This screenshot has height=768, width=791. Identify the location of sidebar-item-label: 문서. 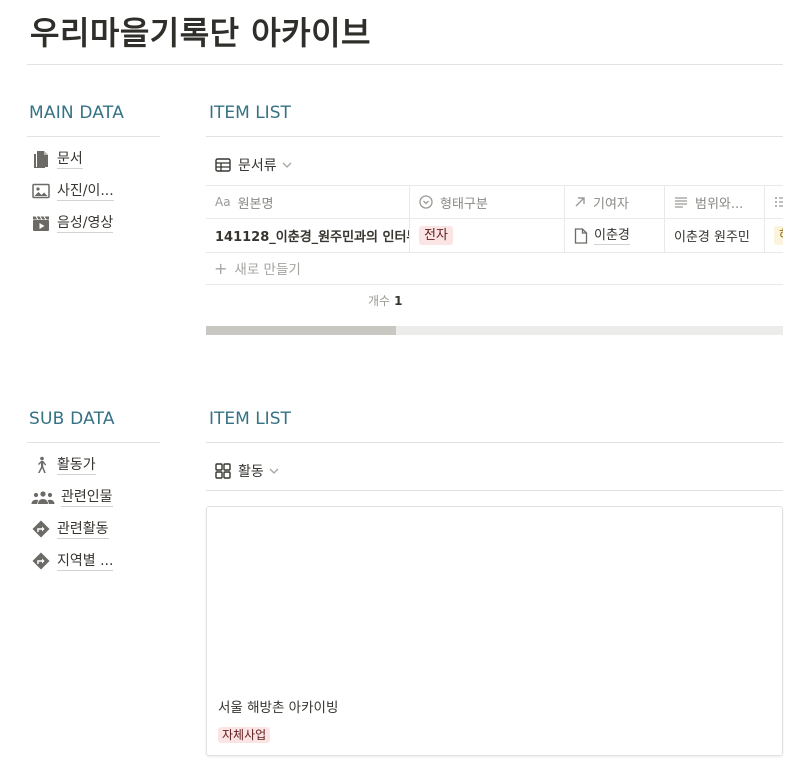
(70, 159).